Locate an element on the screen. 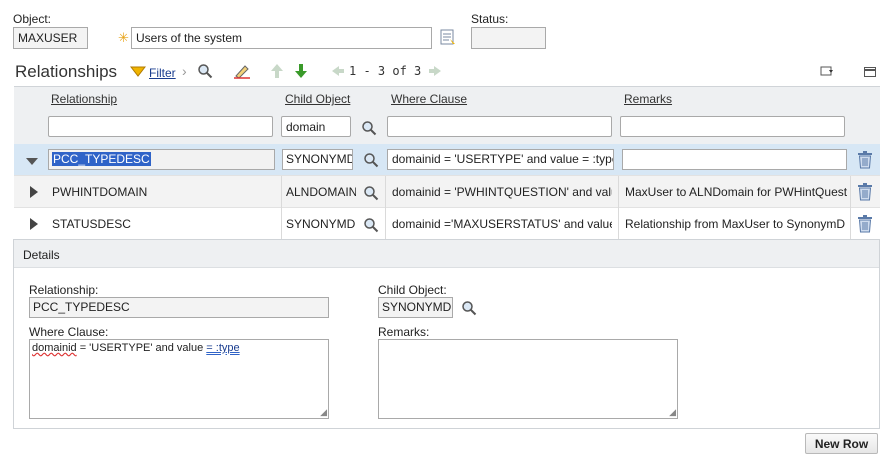 The width and height of the screenshot is (889, 471). filter-relationship-input is located at coordinates (160, 126).